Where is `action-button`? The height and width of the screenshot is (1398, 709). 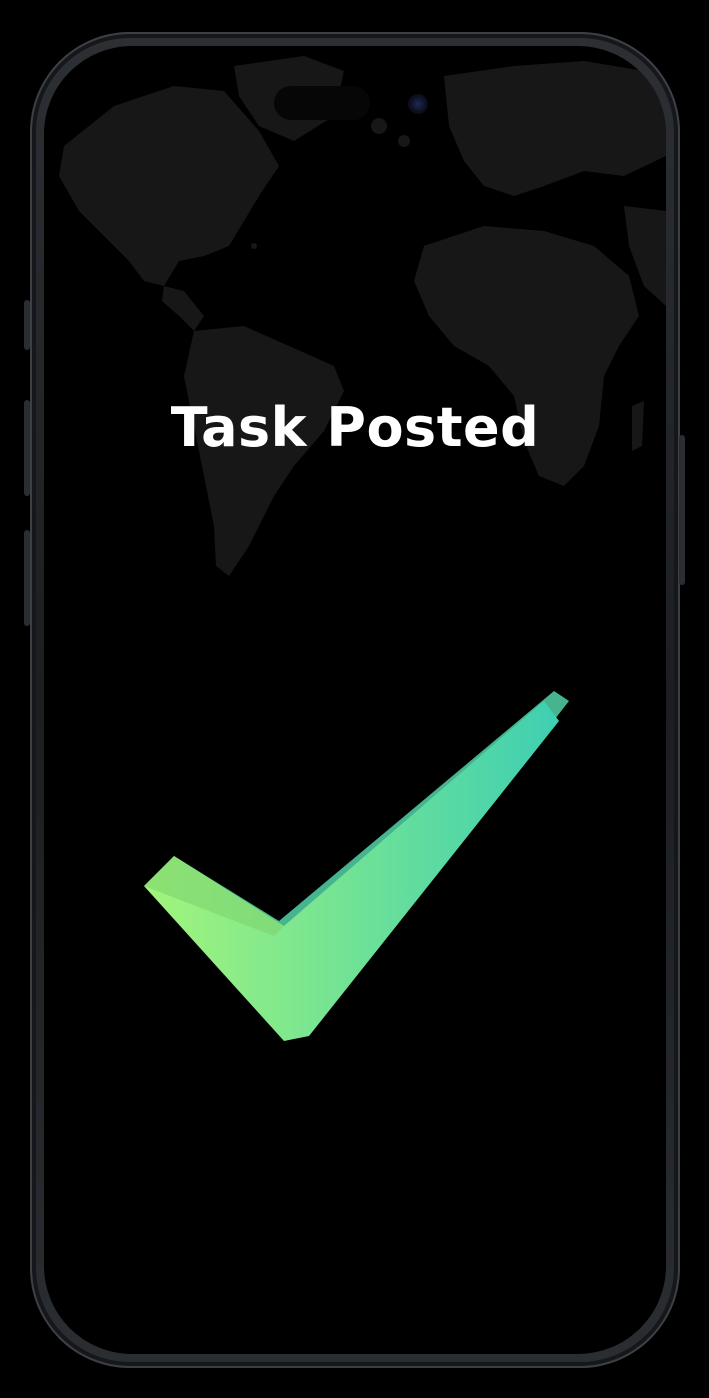
action-button is located at coordinates (27, 325).